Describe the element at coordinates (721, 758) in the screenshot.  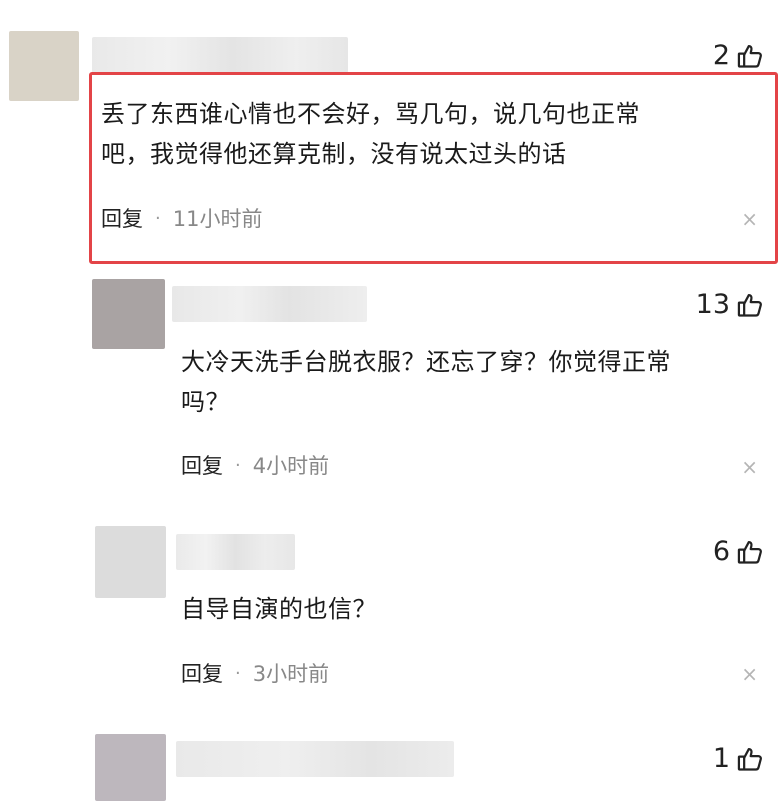
I see `like-count: 1` at that location.